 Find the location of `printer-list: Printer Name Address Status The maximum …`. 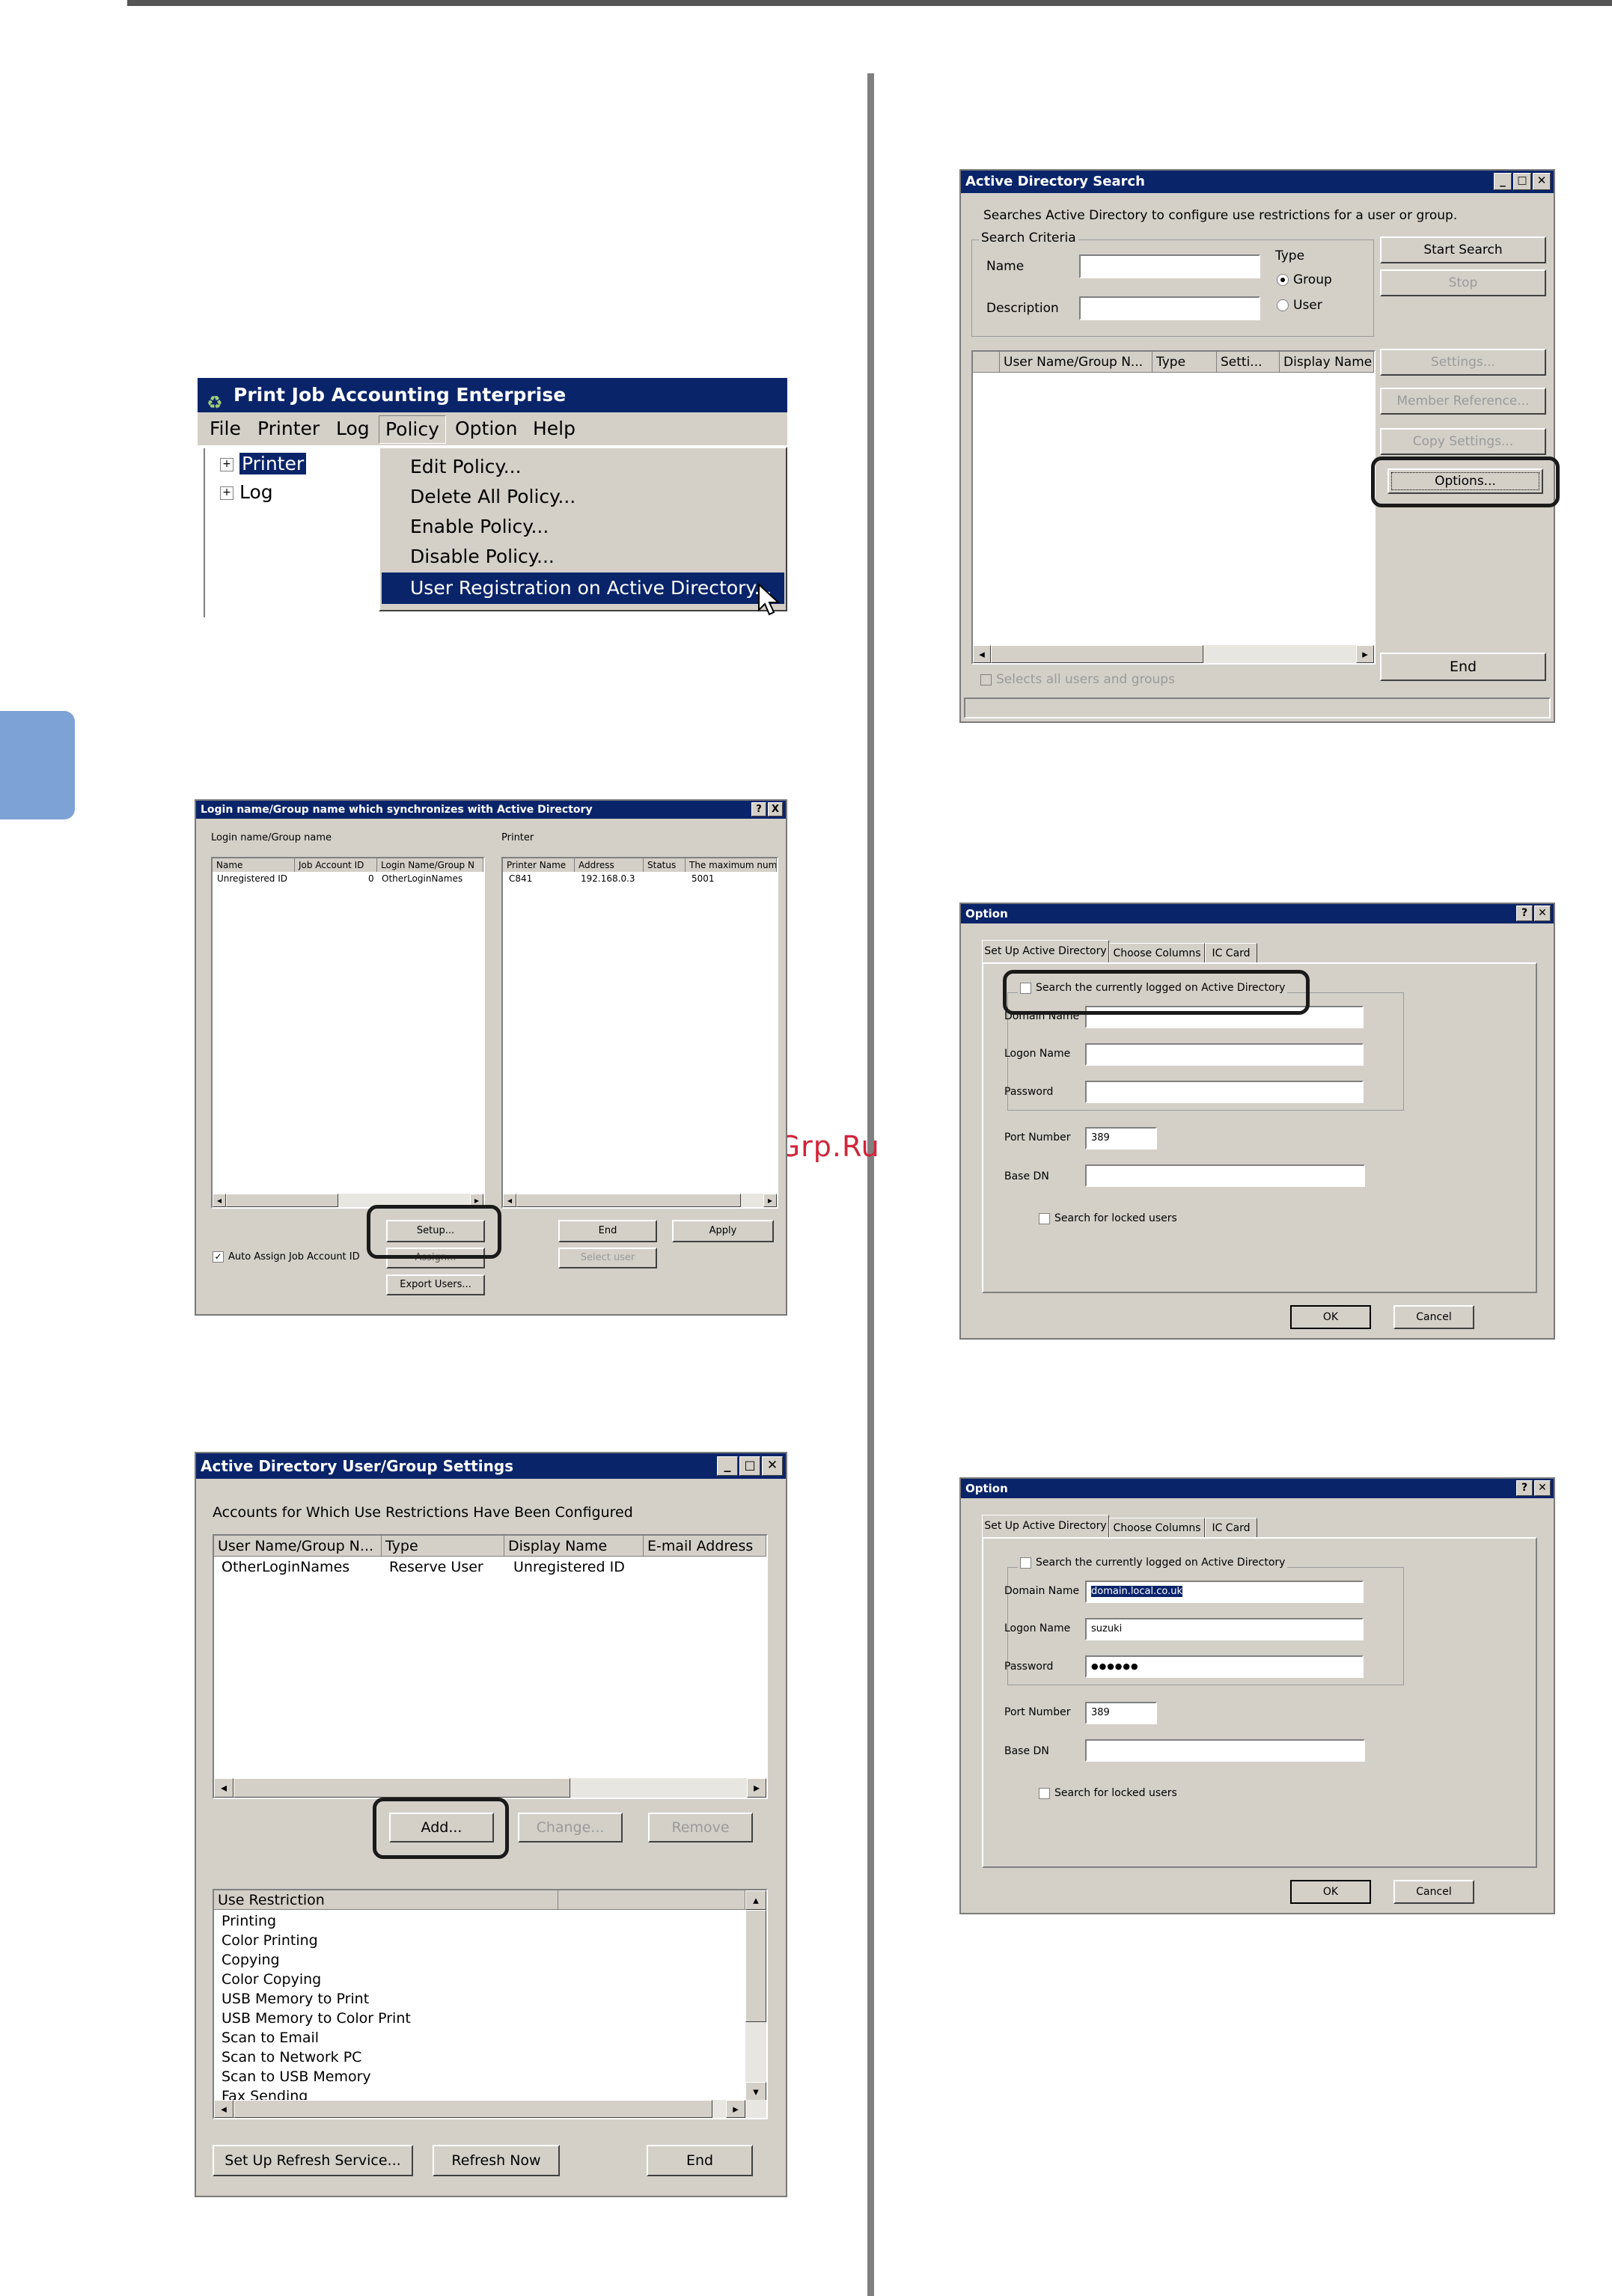

printer-list: Printer Name Address Status The maximum … is located at coordinates (639, 1033).